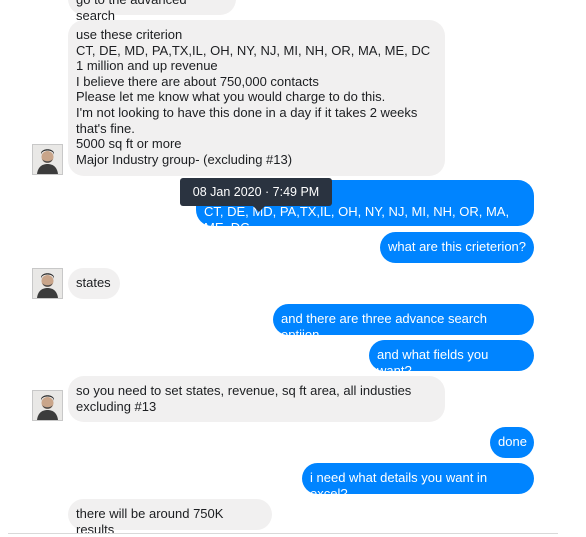  I want to click on message-text-line: use these criterion, so click(129, 34).